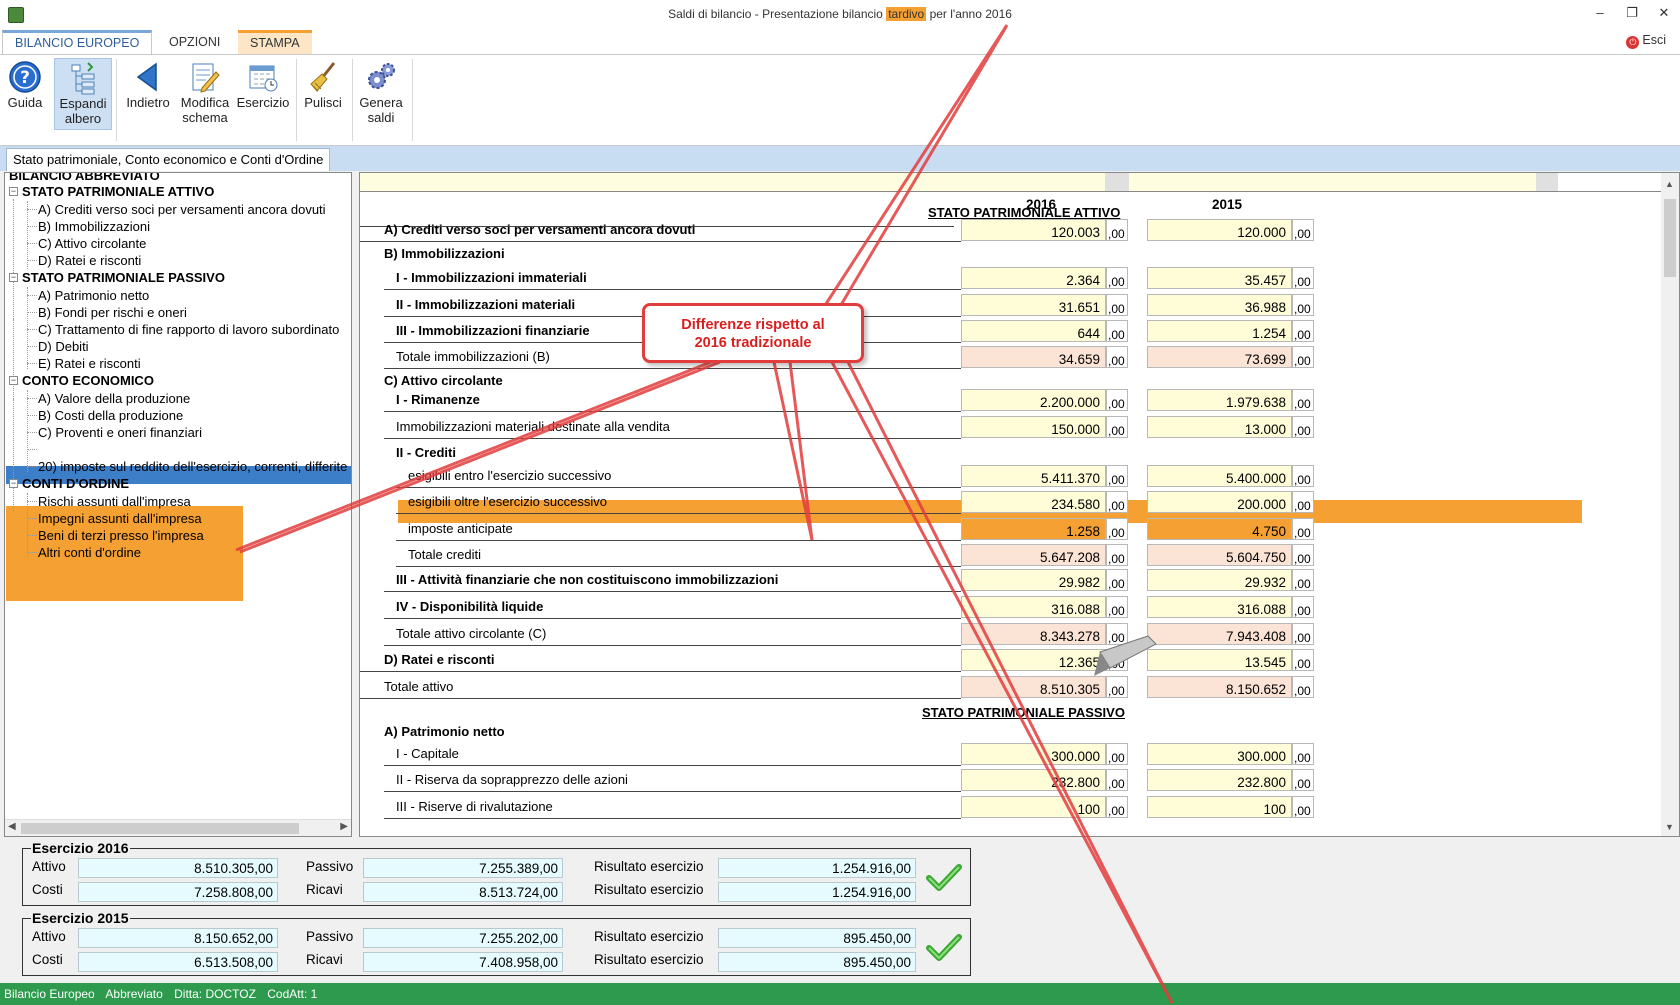  Describe the element at coordinates (1219, 607) in the screenshot. I see `value-2015-field: 316.088` at that location.